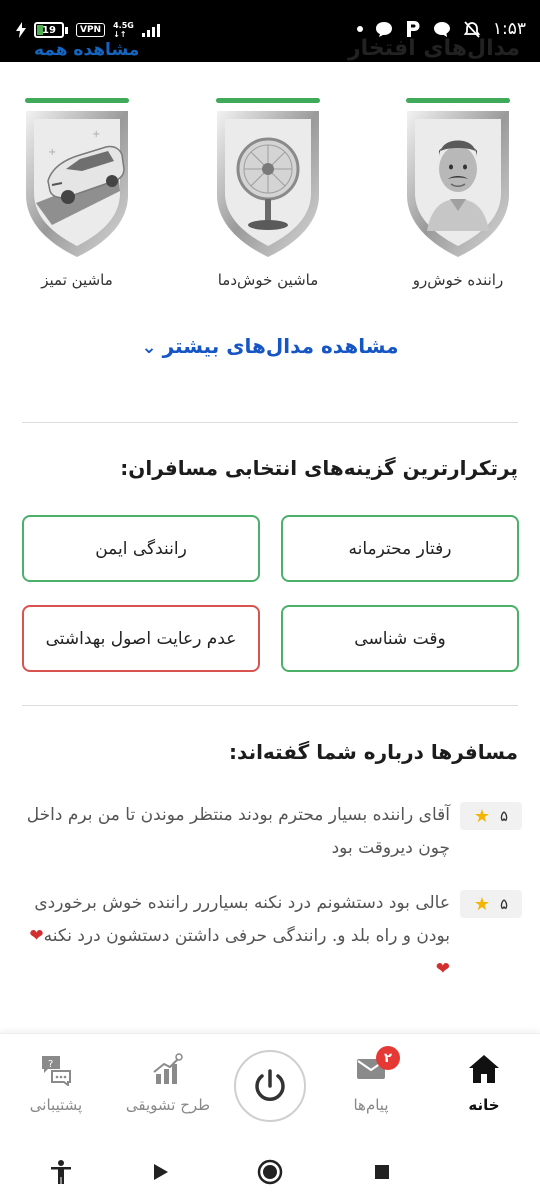 The width and height of the screenshot is (540, 1200). Describe the element at coordinates (56, 1105) in the screenshot. I see `nav-support-label: پشتیبانی` at that location.